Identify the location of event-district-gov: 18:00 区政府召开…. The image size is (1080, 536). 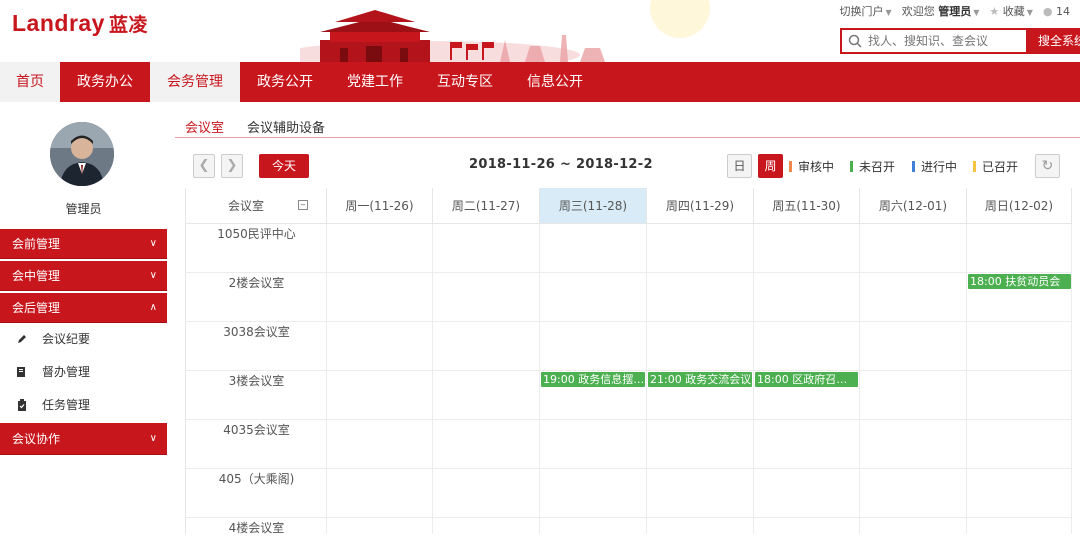
(806, 379).